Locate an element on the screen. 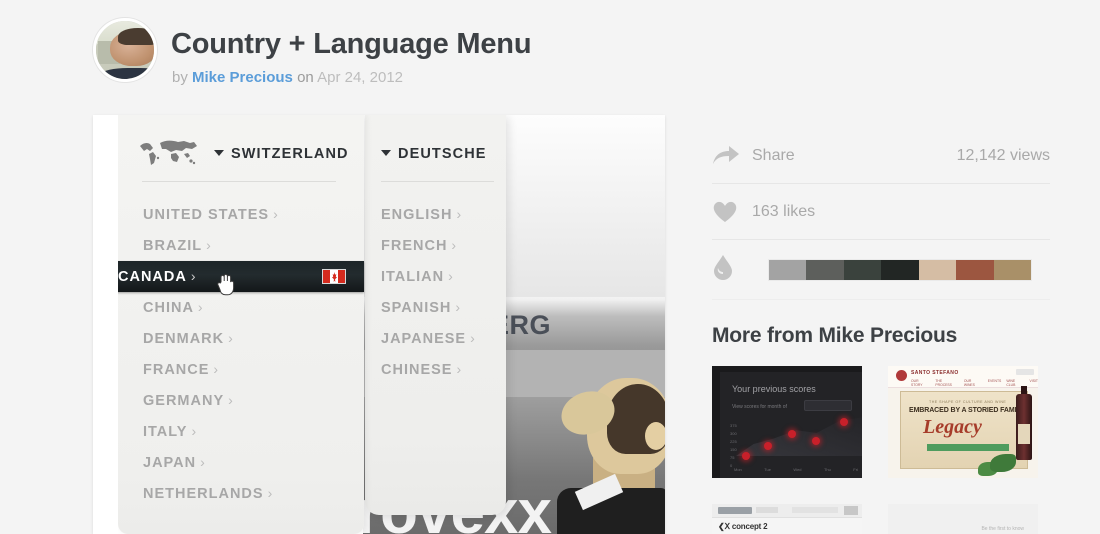 The height and width of the screenshot is (534, 1100). share-label: Share is located at coordinates (773, 156).